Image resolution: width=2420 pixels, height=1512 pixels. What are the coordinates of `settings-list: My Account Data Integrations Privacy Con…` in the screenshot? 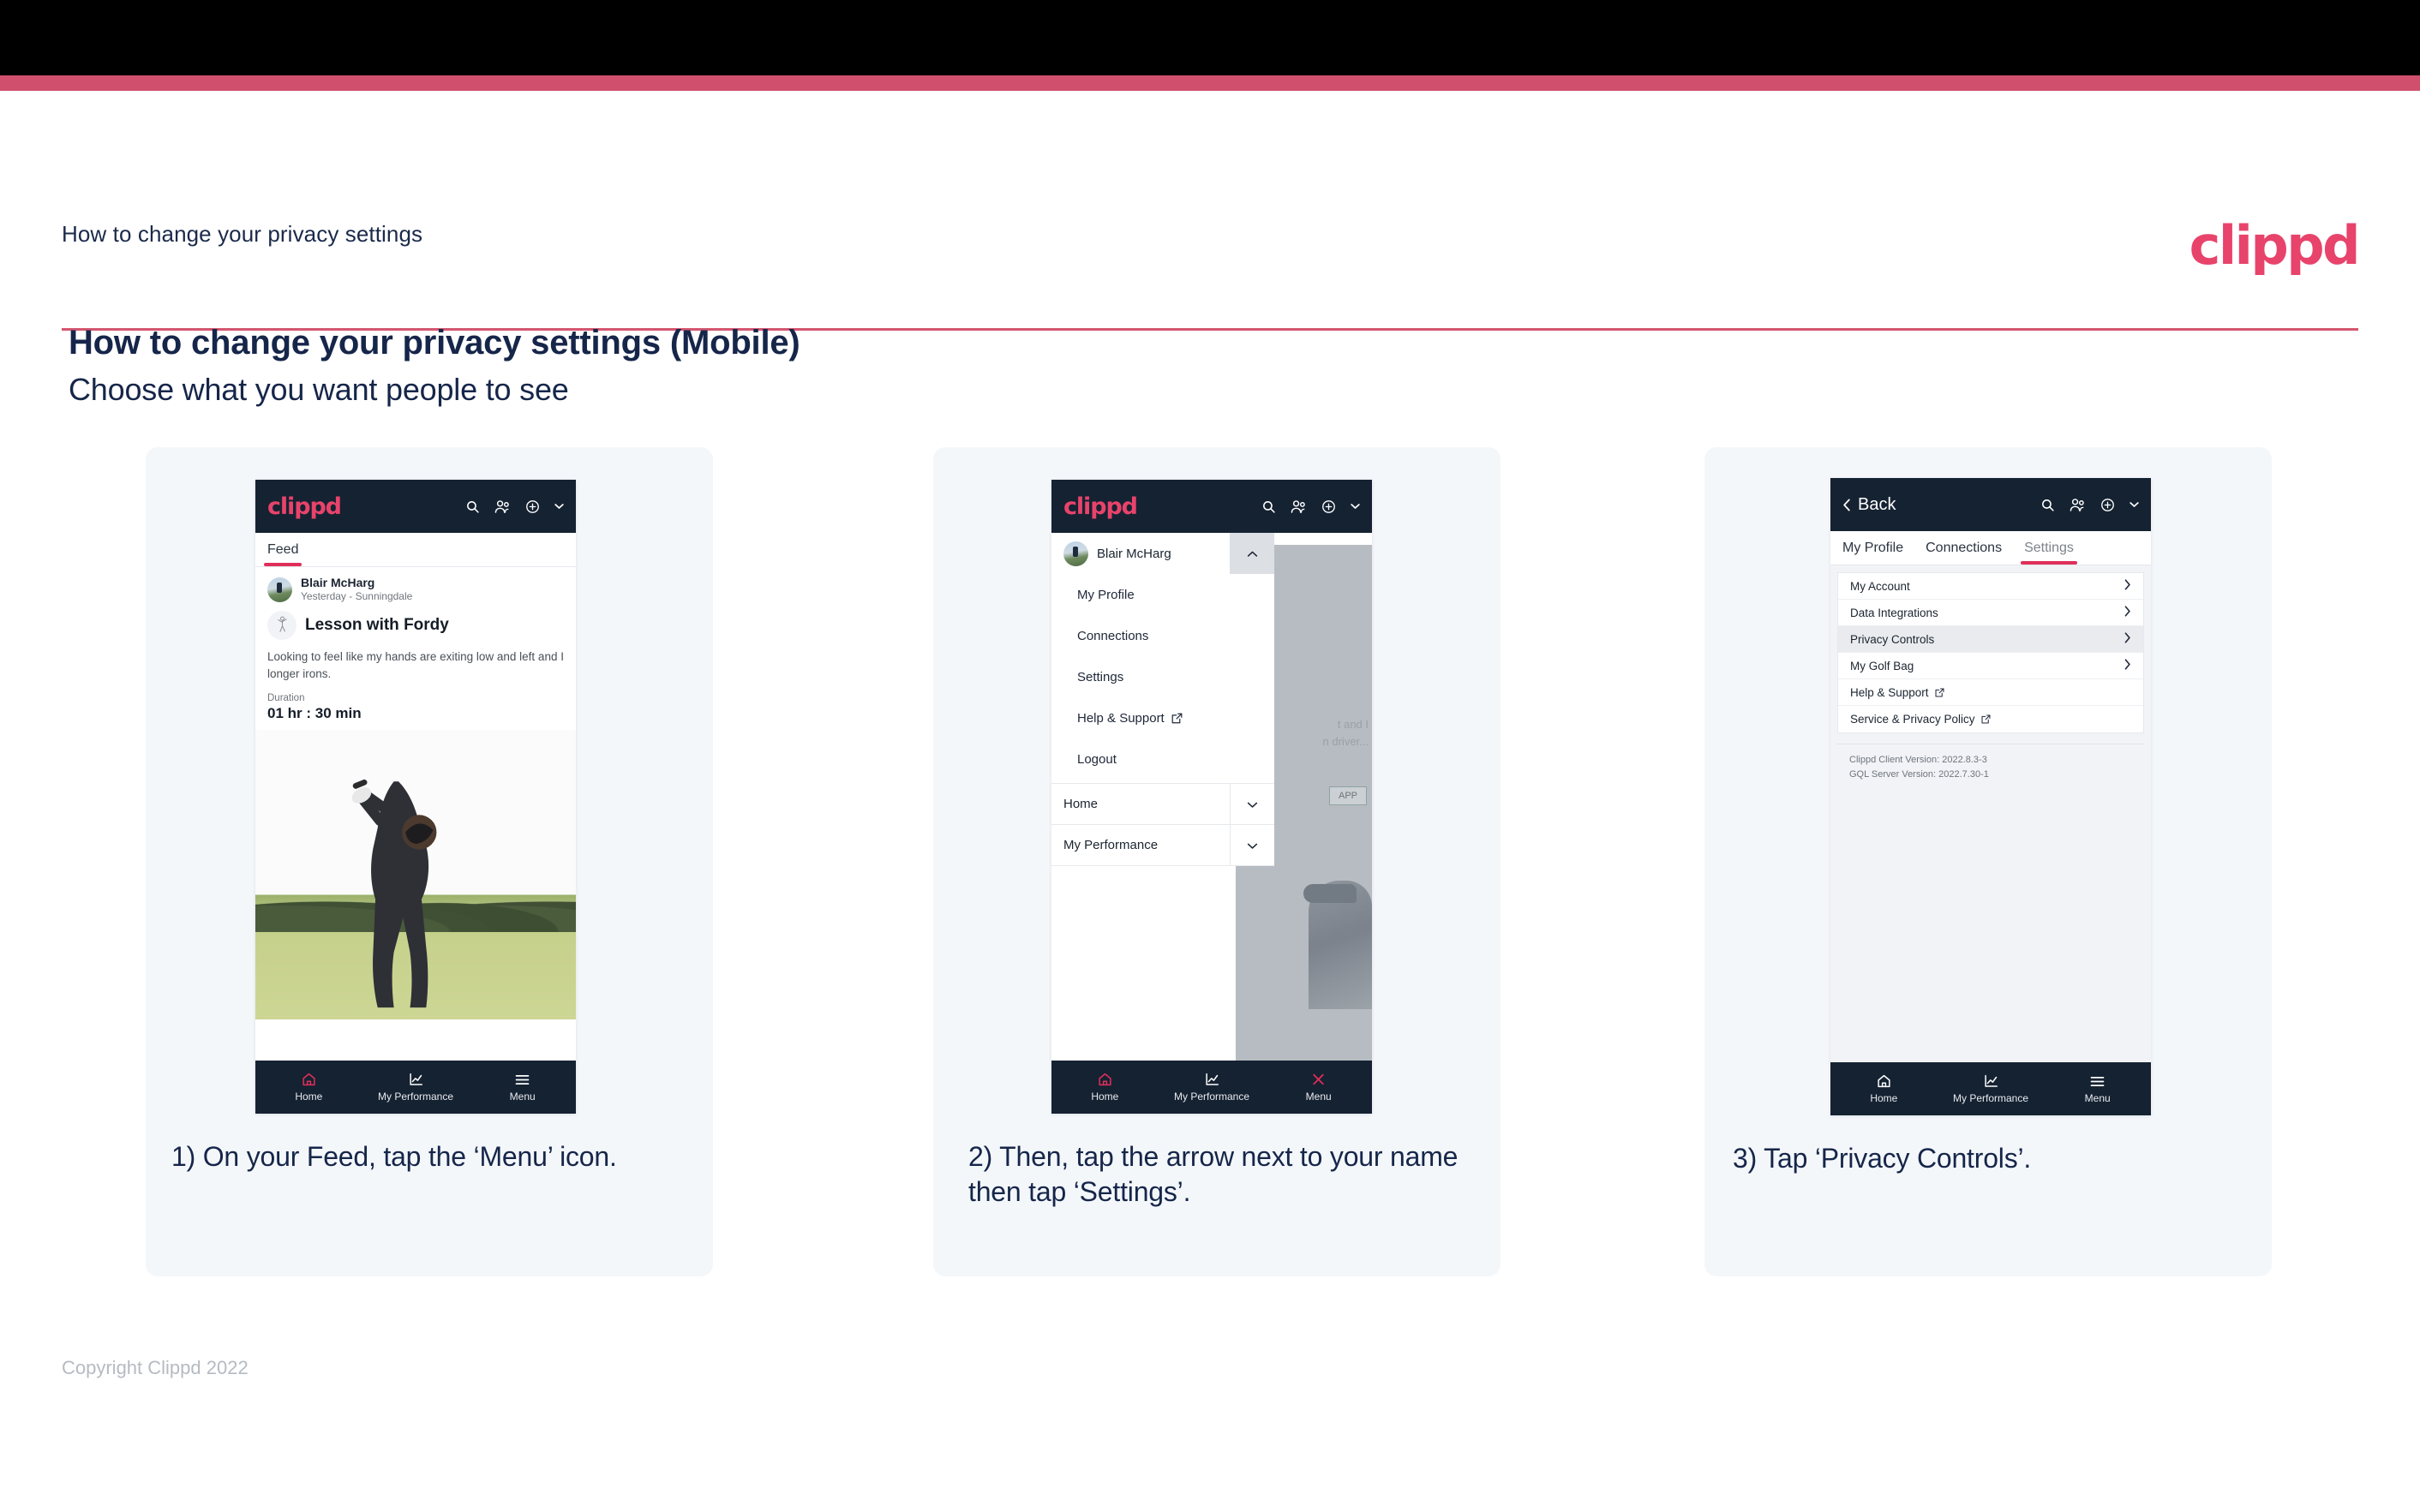 It's located at (1990, 652).